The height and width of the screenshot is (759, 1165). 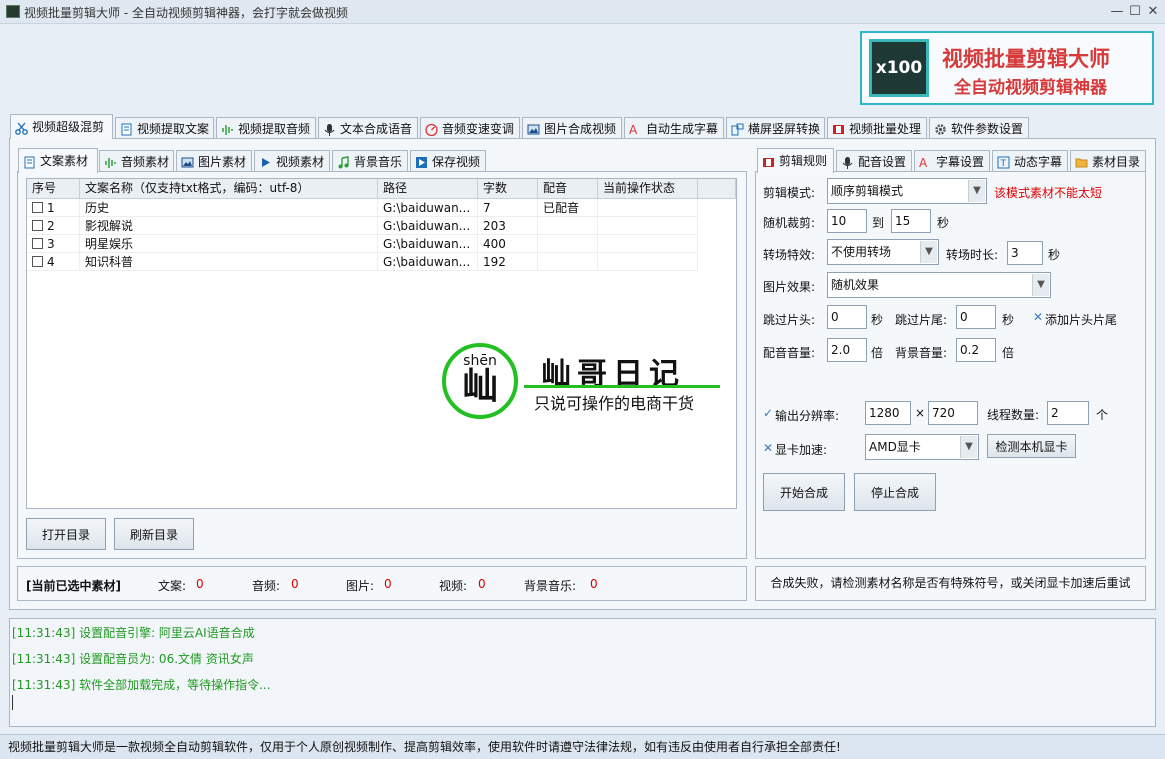 What do you see at coordinates (1025, 253) in the screenshot?
I see `transition-duration-input: 3` at bounding box center [1025, 253].